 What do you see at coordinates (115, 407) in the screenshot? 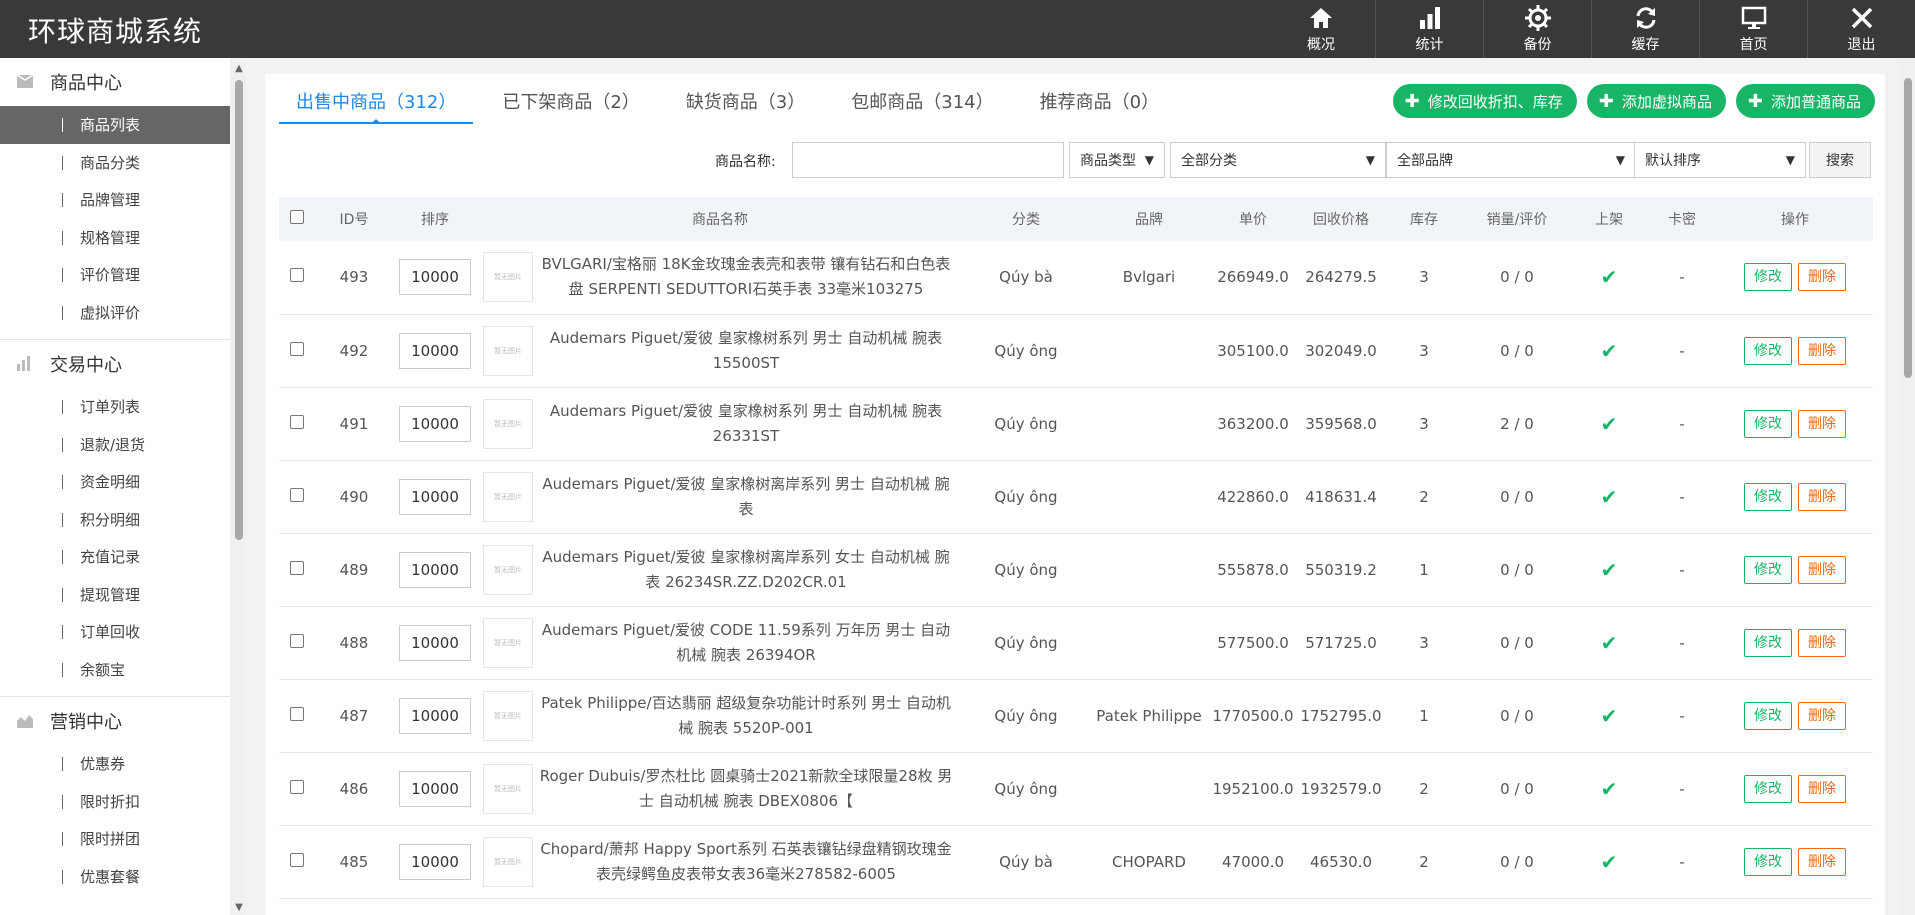
I see `sidebar-item-order-list: 订单列表` at bounding box center [115, 407].